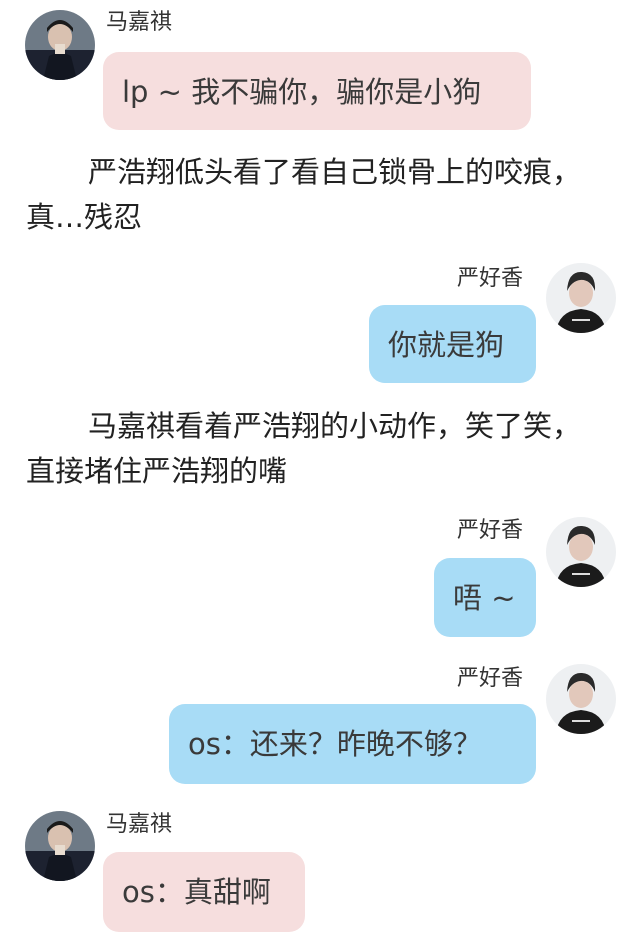 This screenshot has height=932, width=640. What do you see at coordinates (352, 744) in the screenshot?
I see `message-bubble: os：还来？昨晚不够？` at bounding box center [352, 744].